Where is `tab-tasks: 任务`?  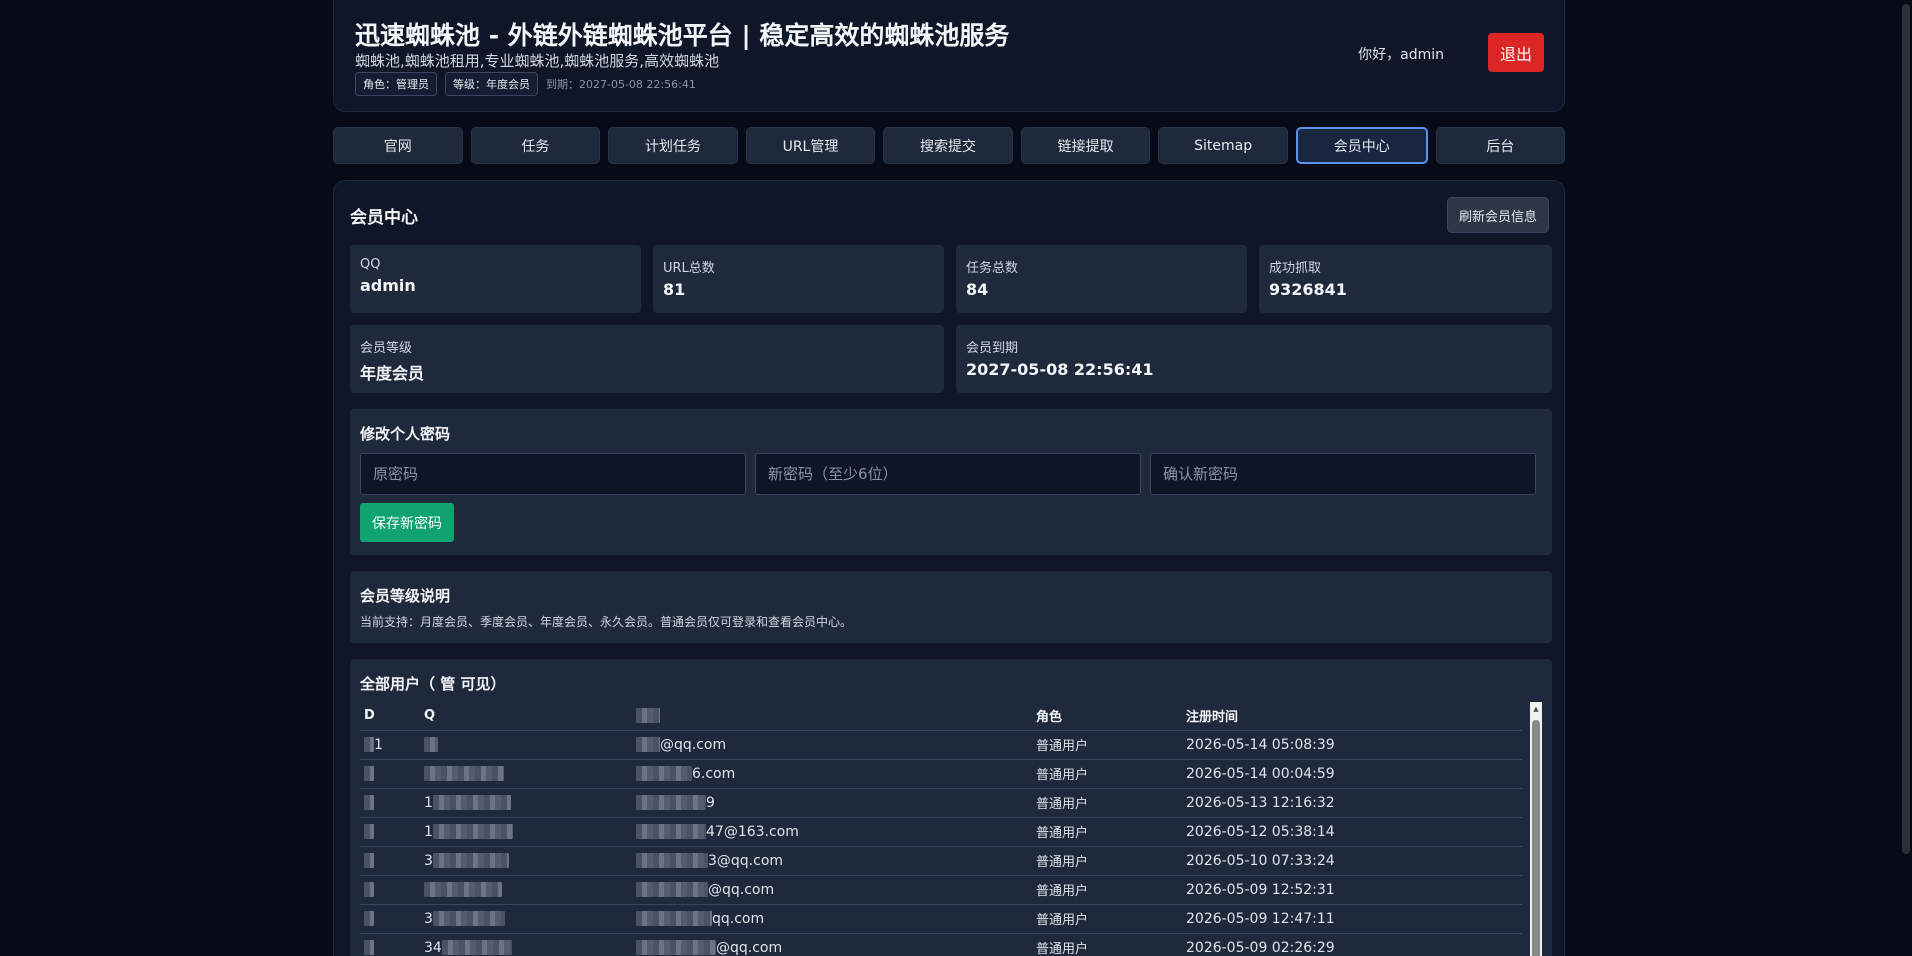 tab-tasks: 任务 is located at coordinates (535, 145).